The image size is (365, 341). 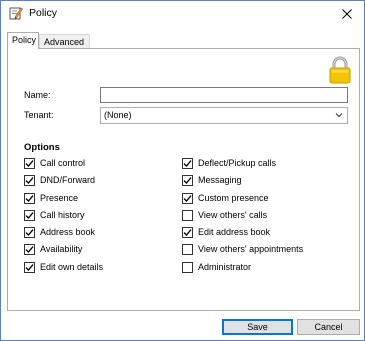 I want to click on close-icon, so click(x=347, y=13).